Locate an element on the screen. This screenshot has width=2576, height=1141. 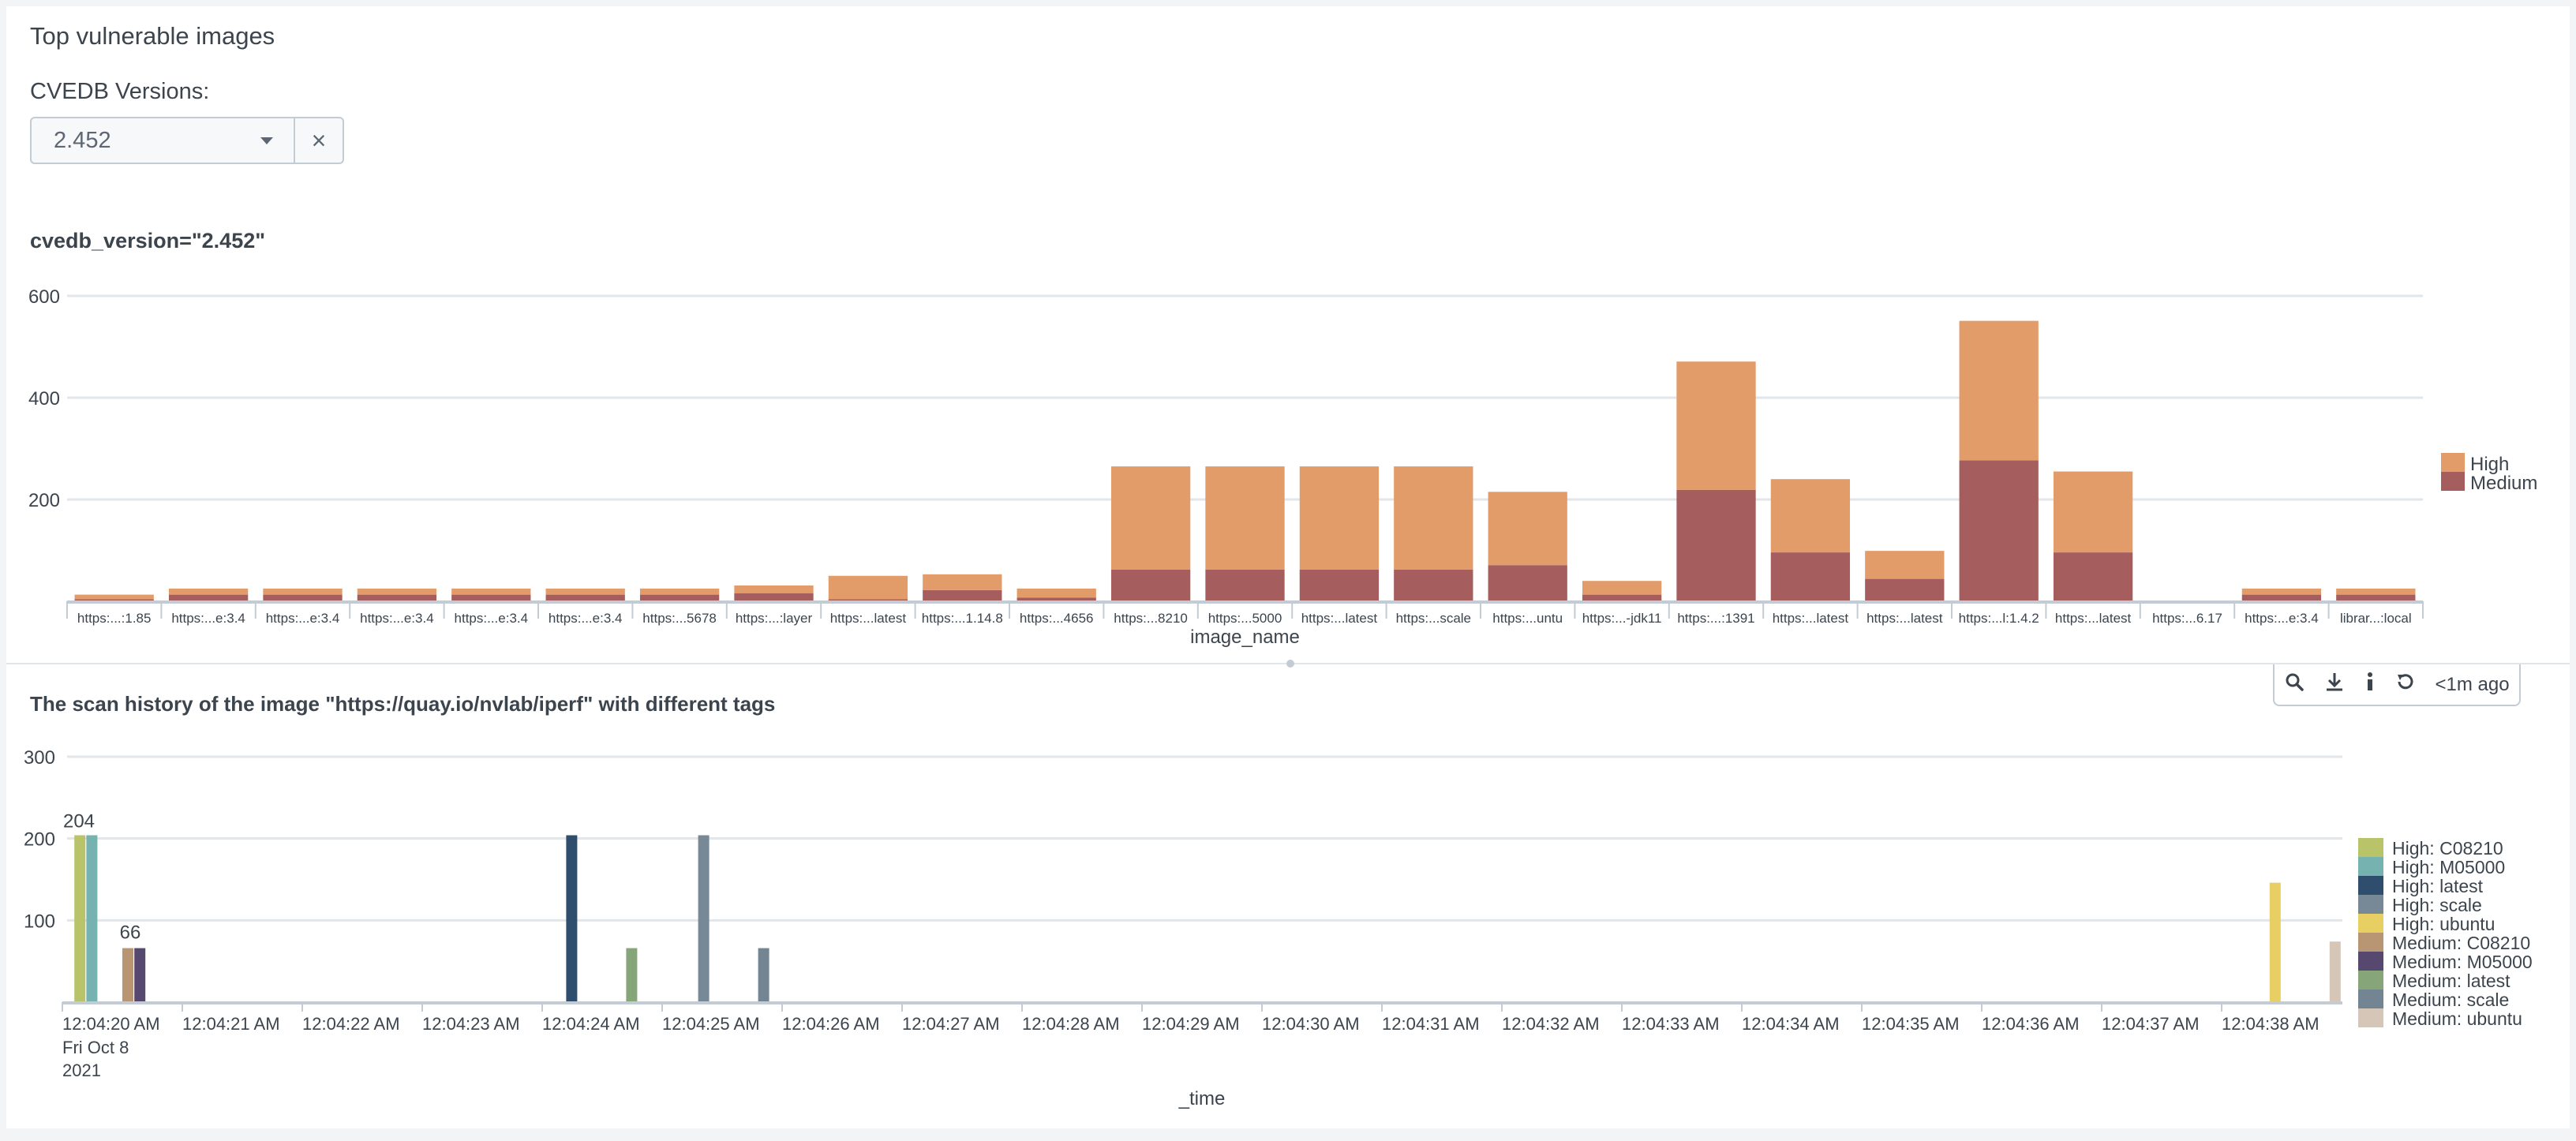
x-tick-label: 12:04:38 AM is located at coordinates (2271, 1024).